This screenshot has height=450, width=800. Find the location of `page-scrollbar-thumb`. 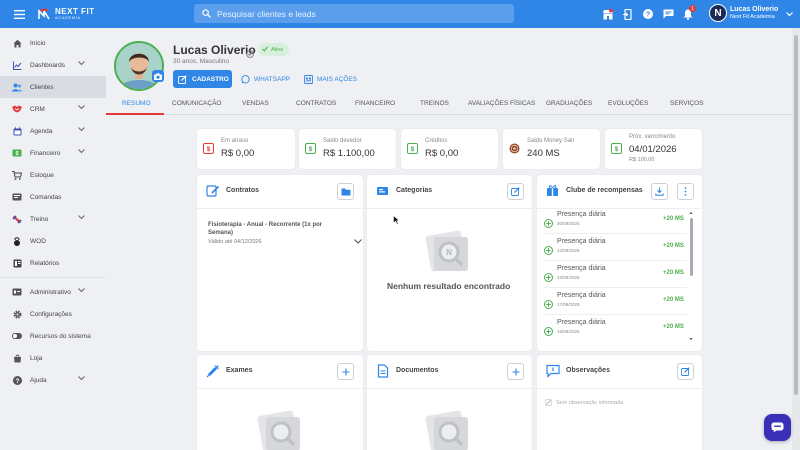

page-scrollbar-thumb is located at coordinates (796, 215).